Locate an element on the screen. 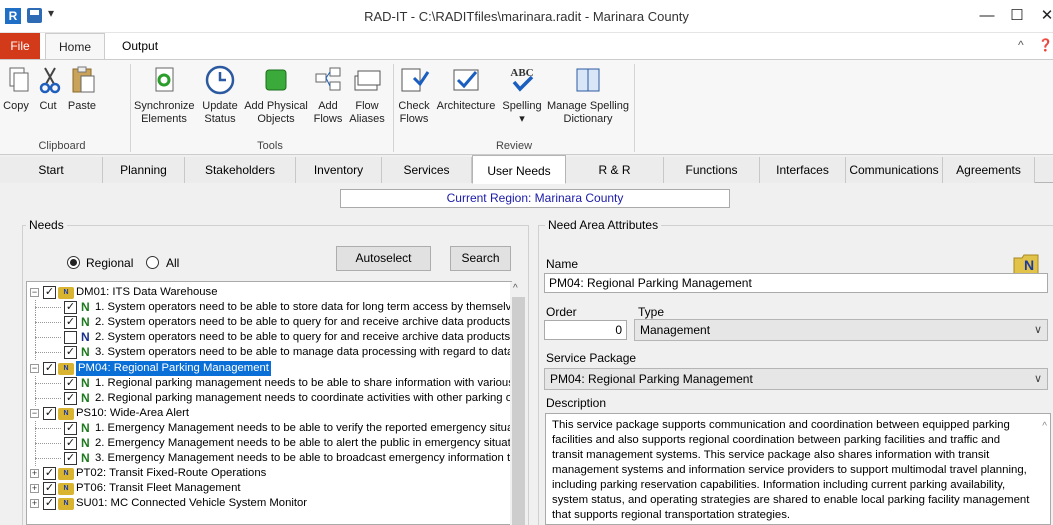 The width and height of the screenshot is (1053, 525). search-button: Search is located at coordinates (480, 258).